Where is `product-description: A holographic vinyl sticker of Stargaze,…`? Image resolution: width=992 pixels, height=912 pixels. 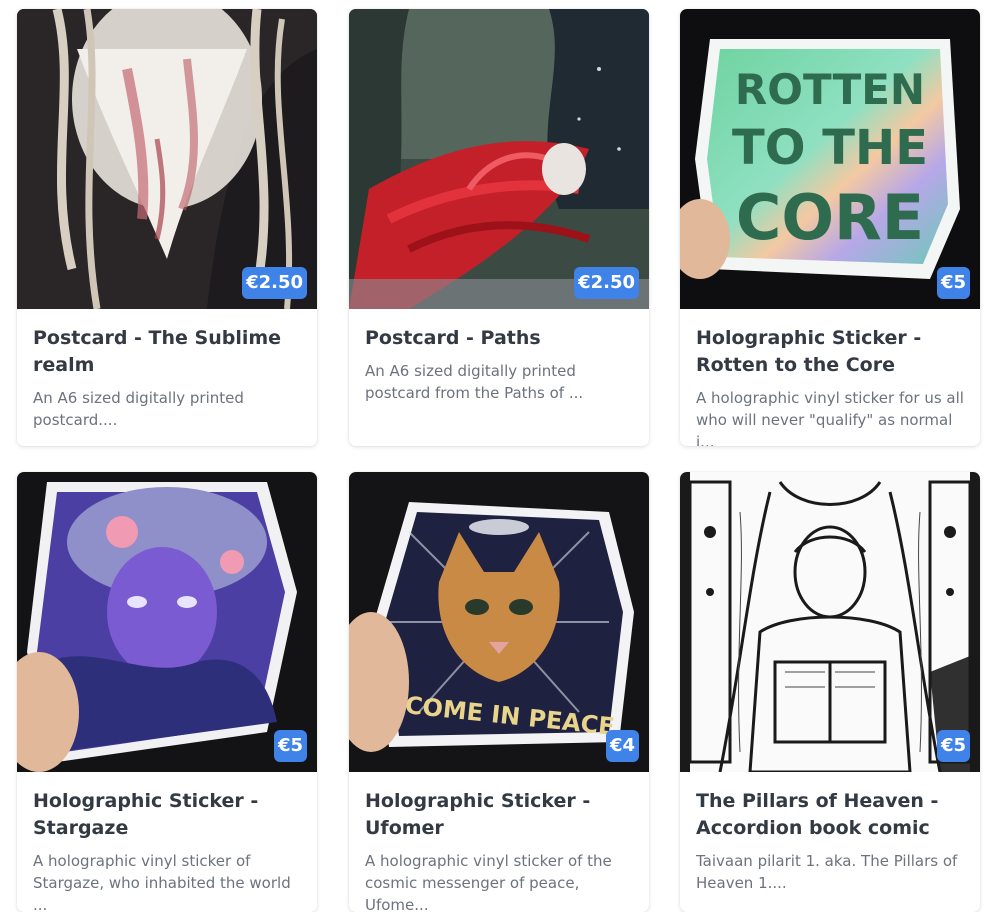
product-description: A holographic vinyl sticker of Stargaze,… is located at coordinates (162, 882).